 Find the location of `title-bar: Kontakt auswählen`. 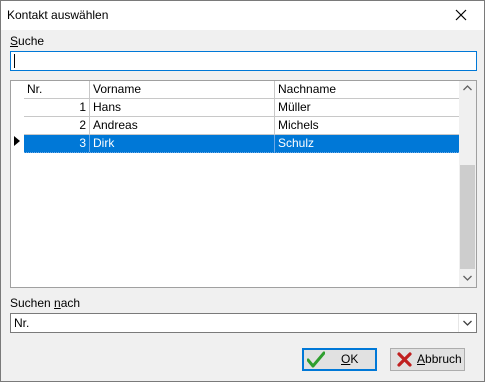

title-bar: Kontakt auswählen is located at coordinates (242, 15).